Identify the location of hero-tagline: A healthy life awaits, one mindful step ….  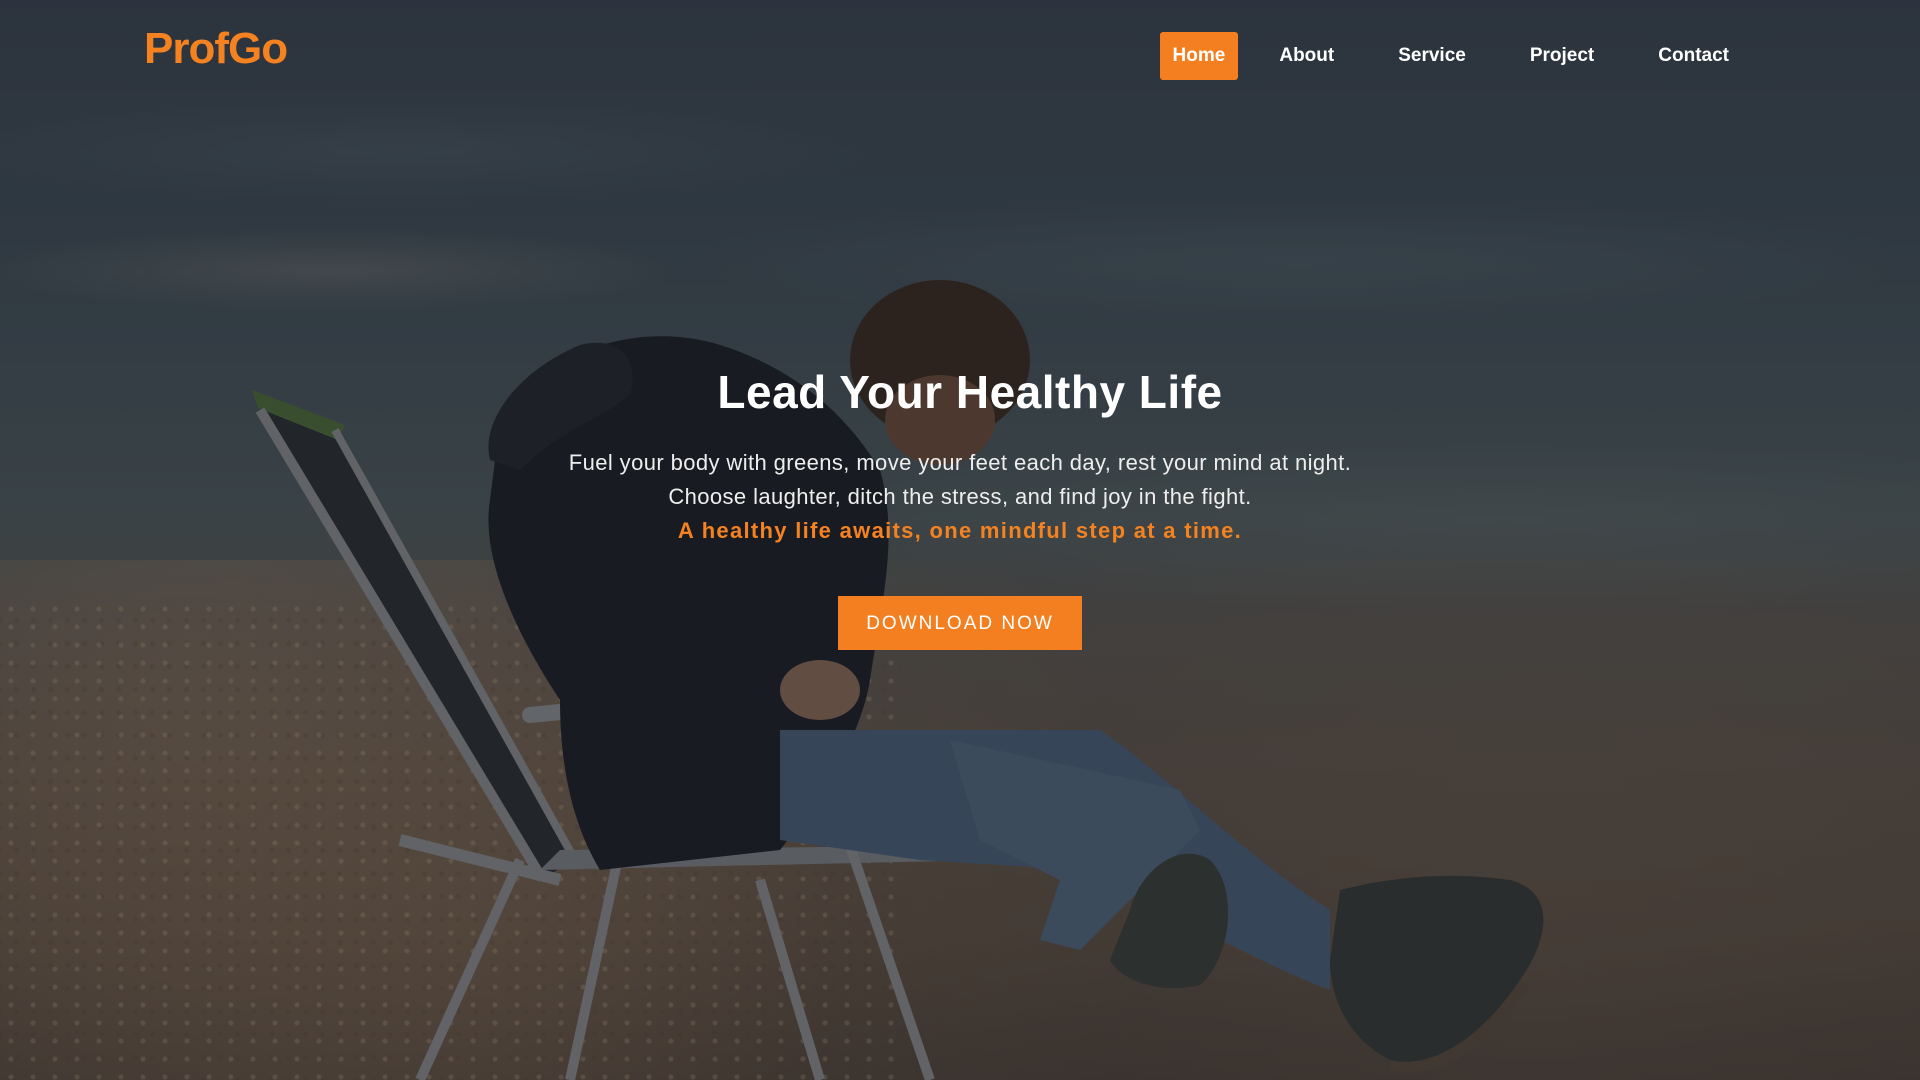
(960, 530).